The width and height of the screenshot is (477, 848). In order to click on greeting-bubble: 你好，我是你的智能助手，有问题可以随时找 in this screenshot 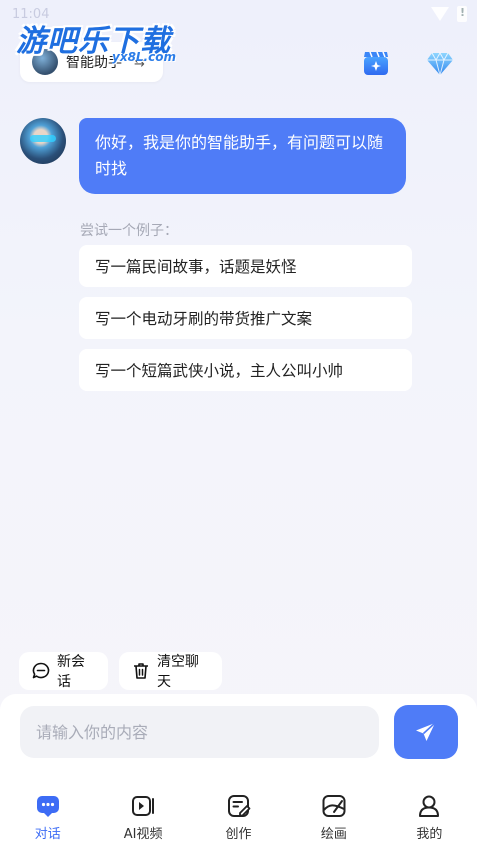, I will do `click(242, 156)`.